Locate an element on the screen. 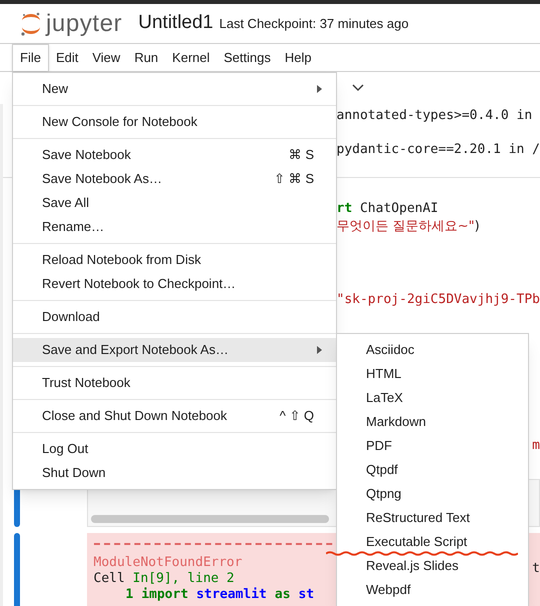 The image size is (540, 606). menu-item: Executable Script is located at coordinates (432, 542).